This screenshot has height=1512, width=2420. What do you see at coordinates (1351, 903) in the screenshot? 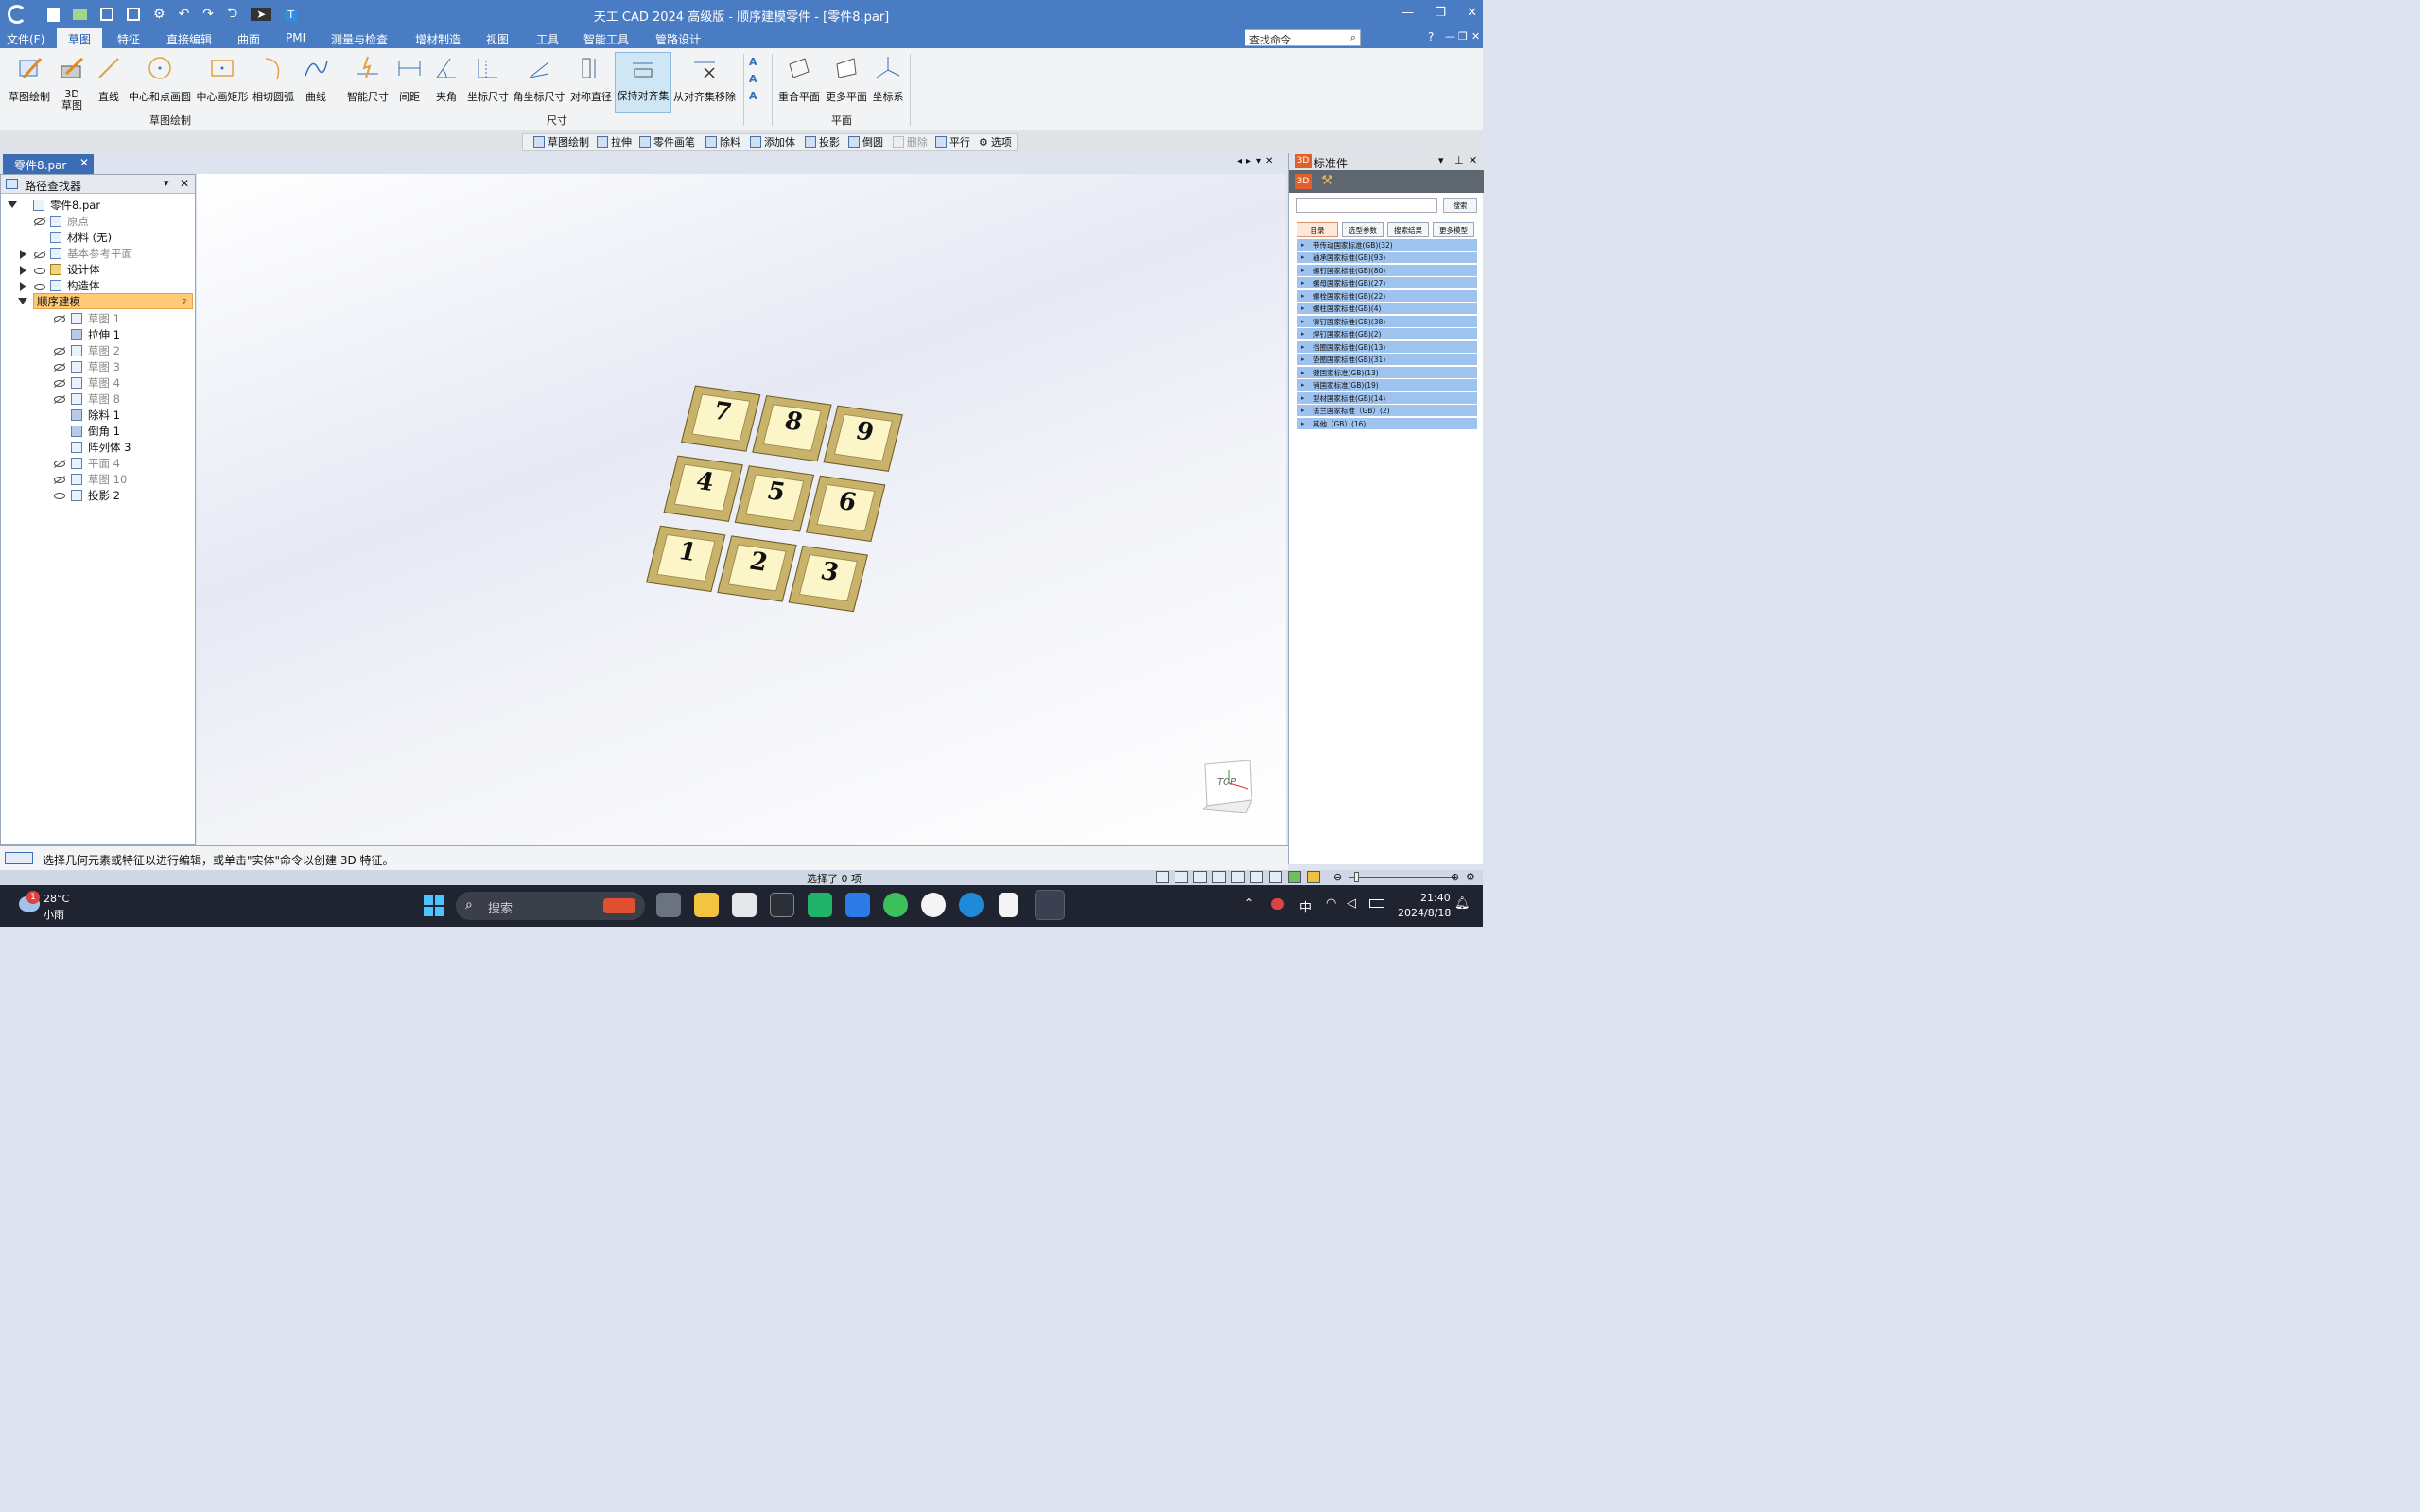
I see `volume-icon: ◁` at bounding box center [1351, 903].